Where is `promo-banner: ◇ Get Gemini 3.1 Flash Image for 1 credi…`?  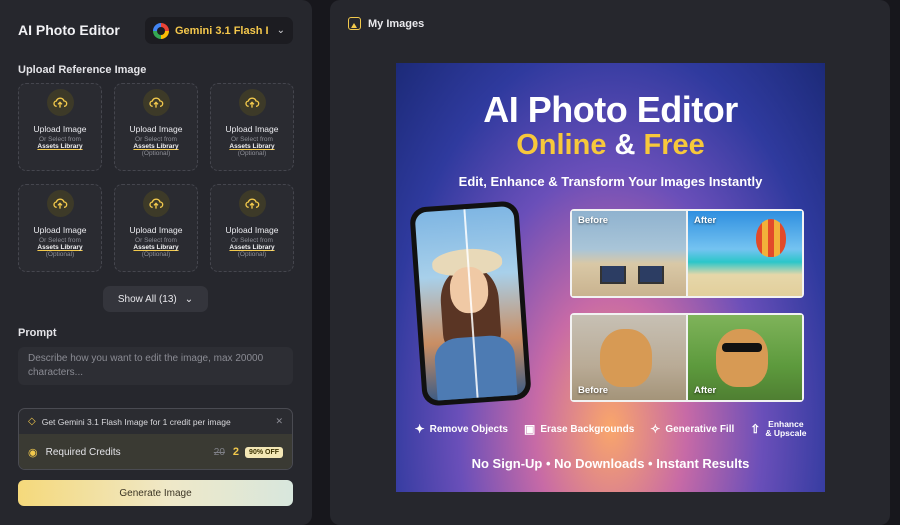 promo-banner: ◇ Get Gemini 3.1 Flash Image for 1 credi… is located at coordinates (155, 421).